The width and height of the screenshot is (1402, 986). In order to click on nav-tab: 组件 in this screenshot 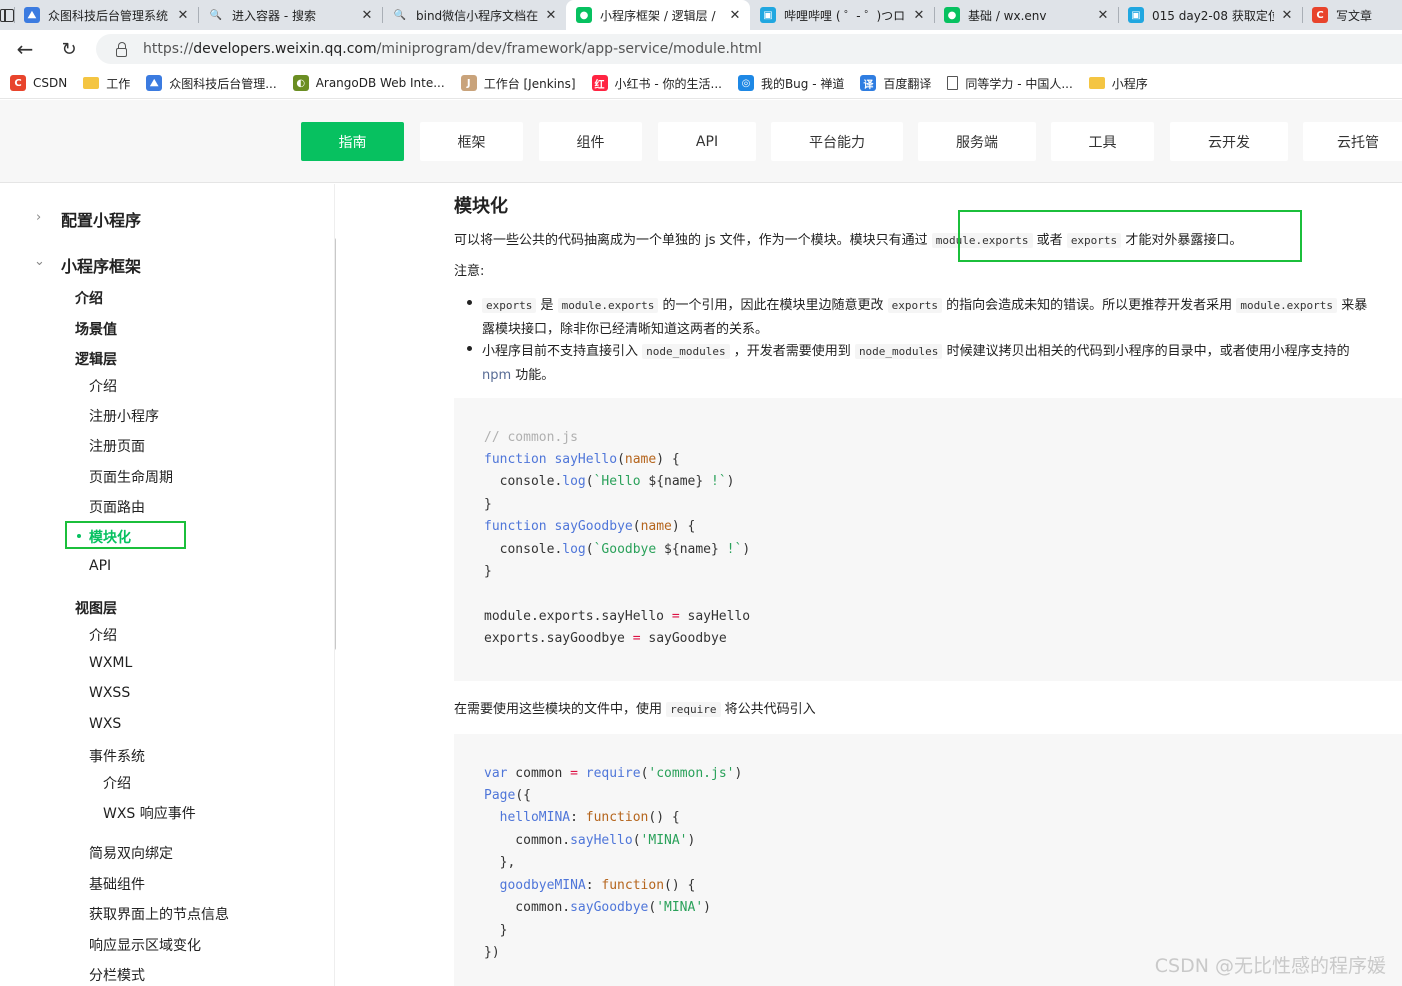, I will do `click(590, 141)`.